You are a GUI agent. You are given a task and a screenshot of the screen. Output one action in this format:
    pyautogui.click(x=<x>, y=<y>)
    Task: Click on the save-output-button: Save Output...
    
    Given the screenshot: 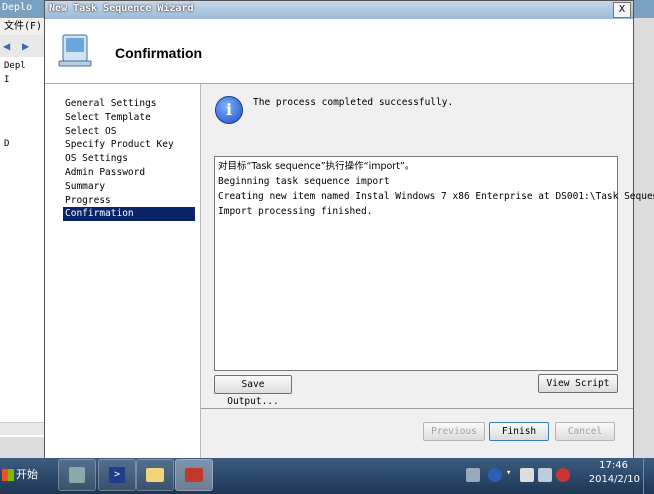 What is the action you would take?
    pyautogui.click(x=253, y=391)
    